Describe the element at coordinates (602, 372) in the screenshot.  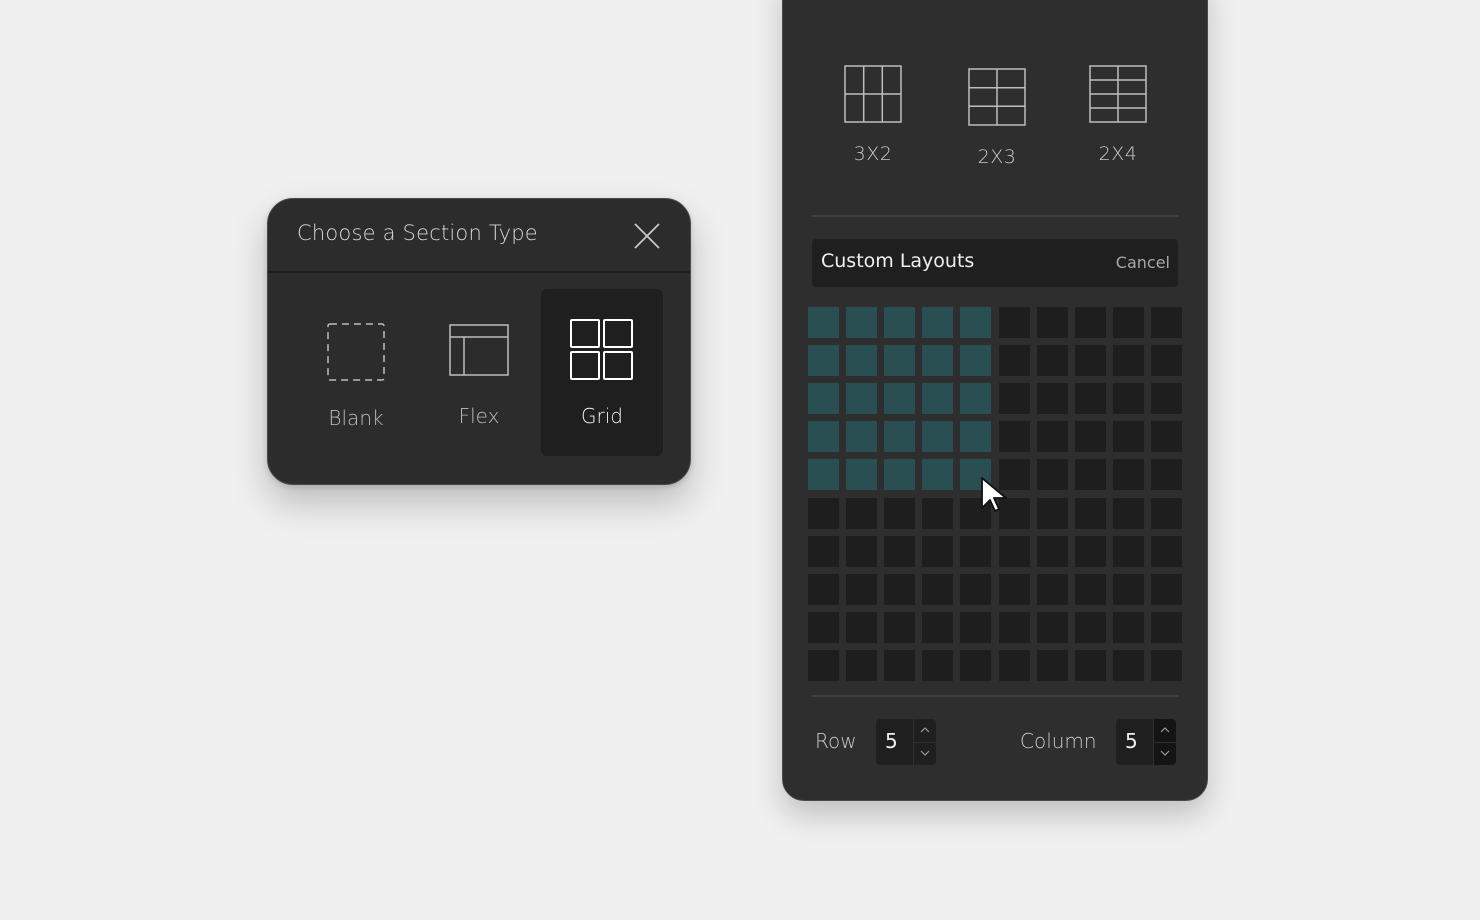
I see `option-grid: Grid` at that location.